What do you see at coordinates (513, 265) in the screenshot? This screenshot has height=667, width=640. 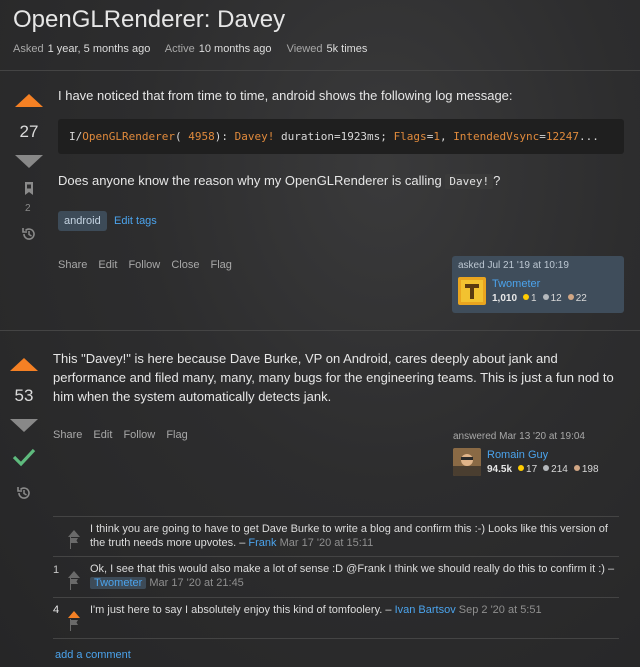 I see `asked-time: asked Jul 21 '19 at 10:19` at bounding box center [513, 265].